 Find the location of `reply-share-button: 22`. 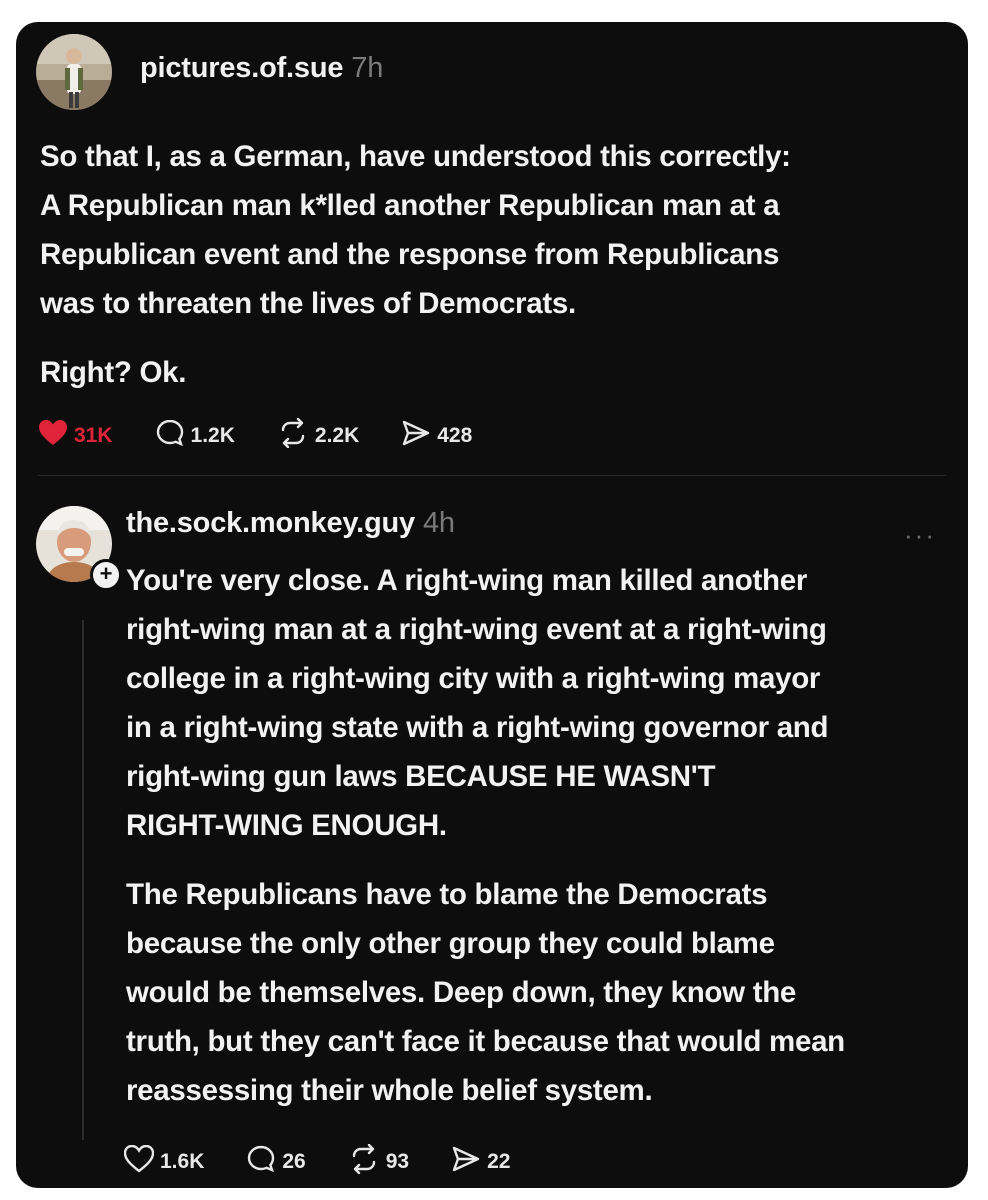

reply-share-button: 22 is located at coordinates (480, 1162).